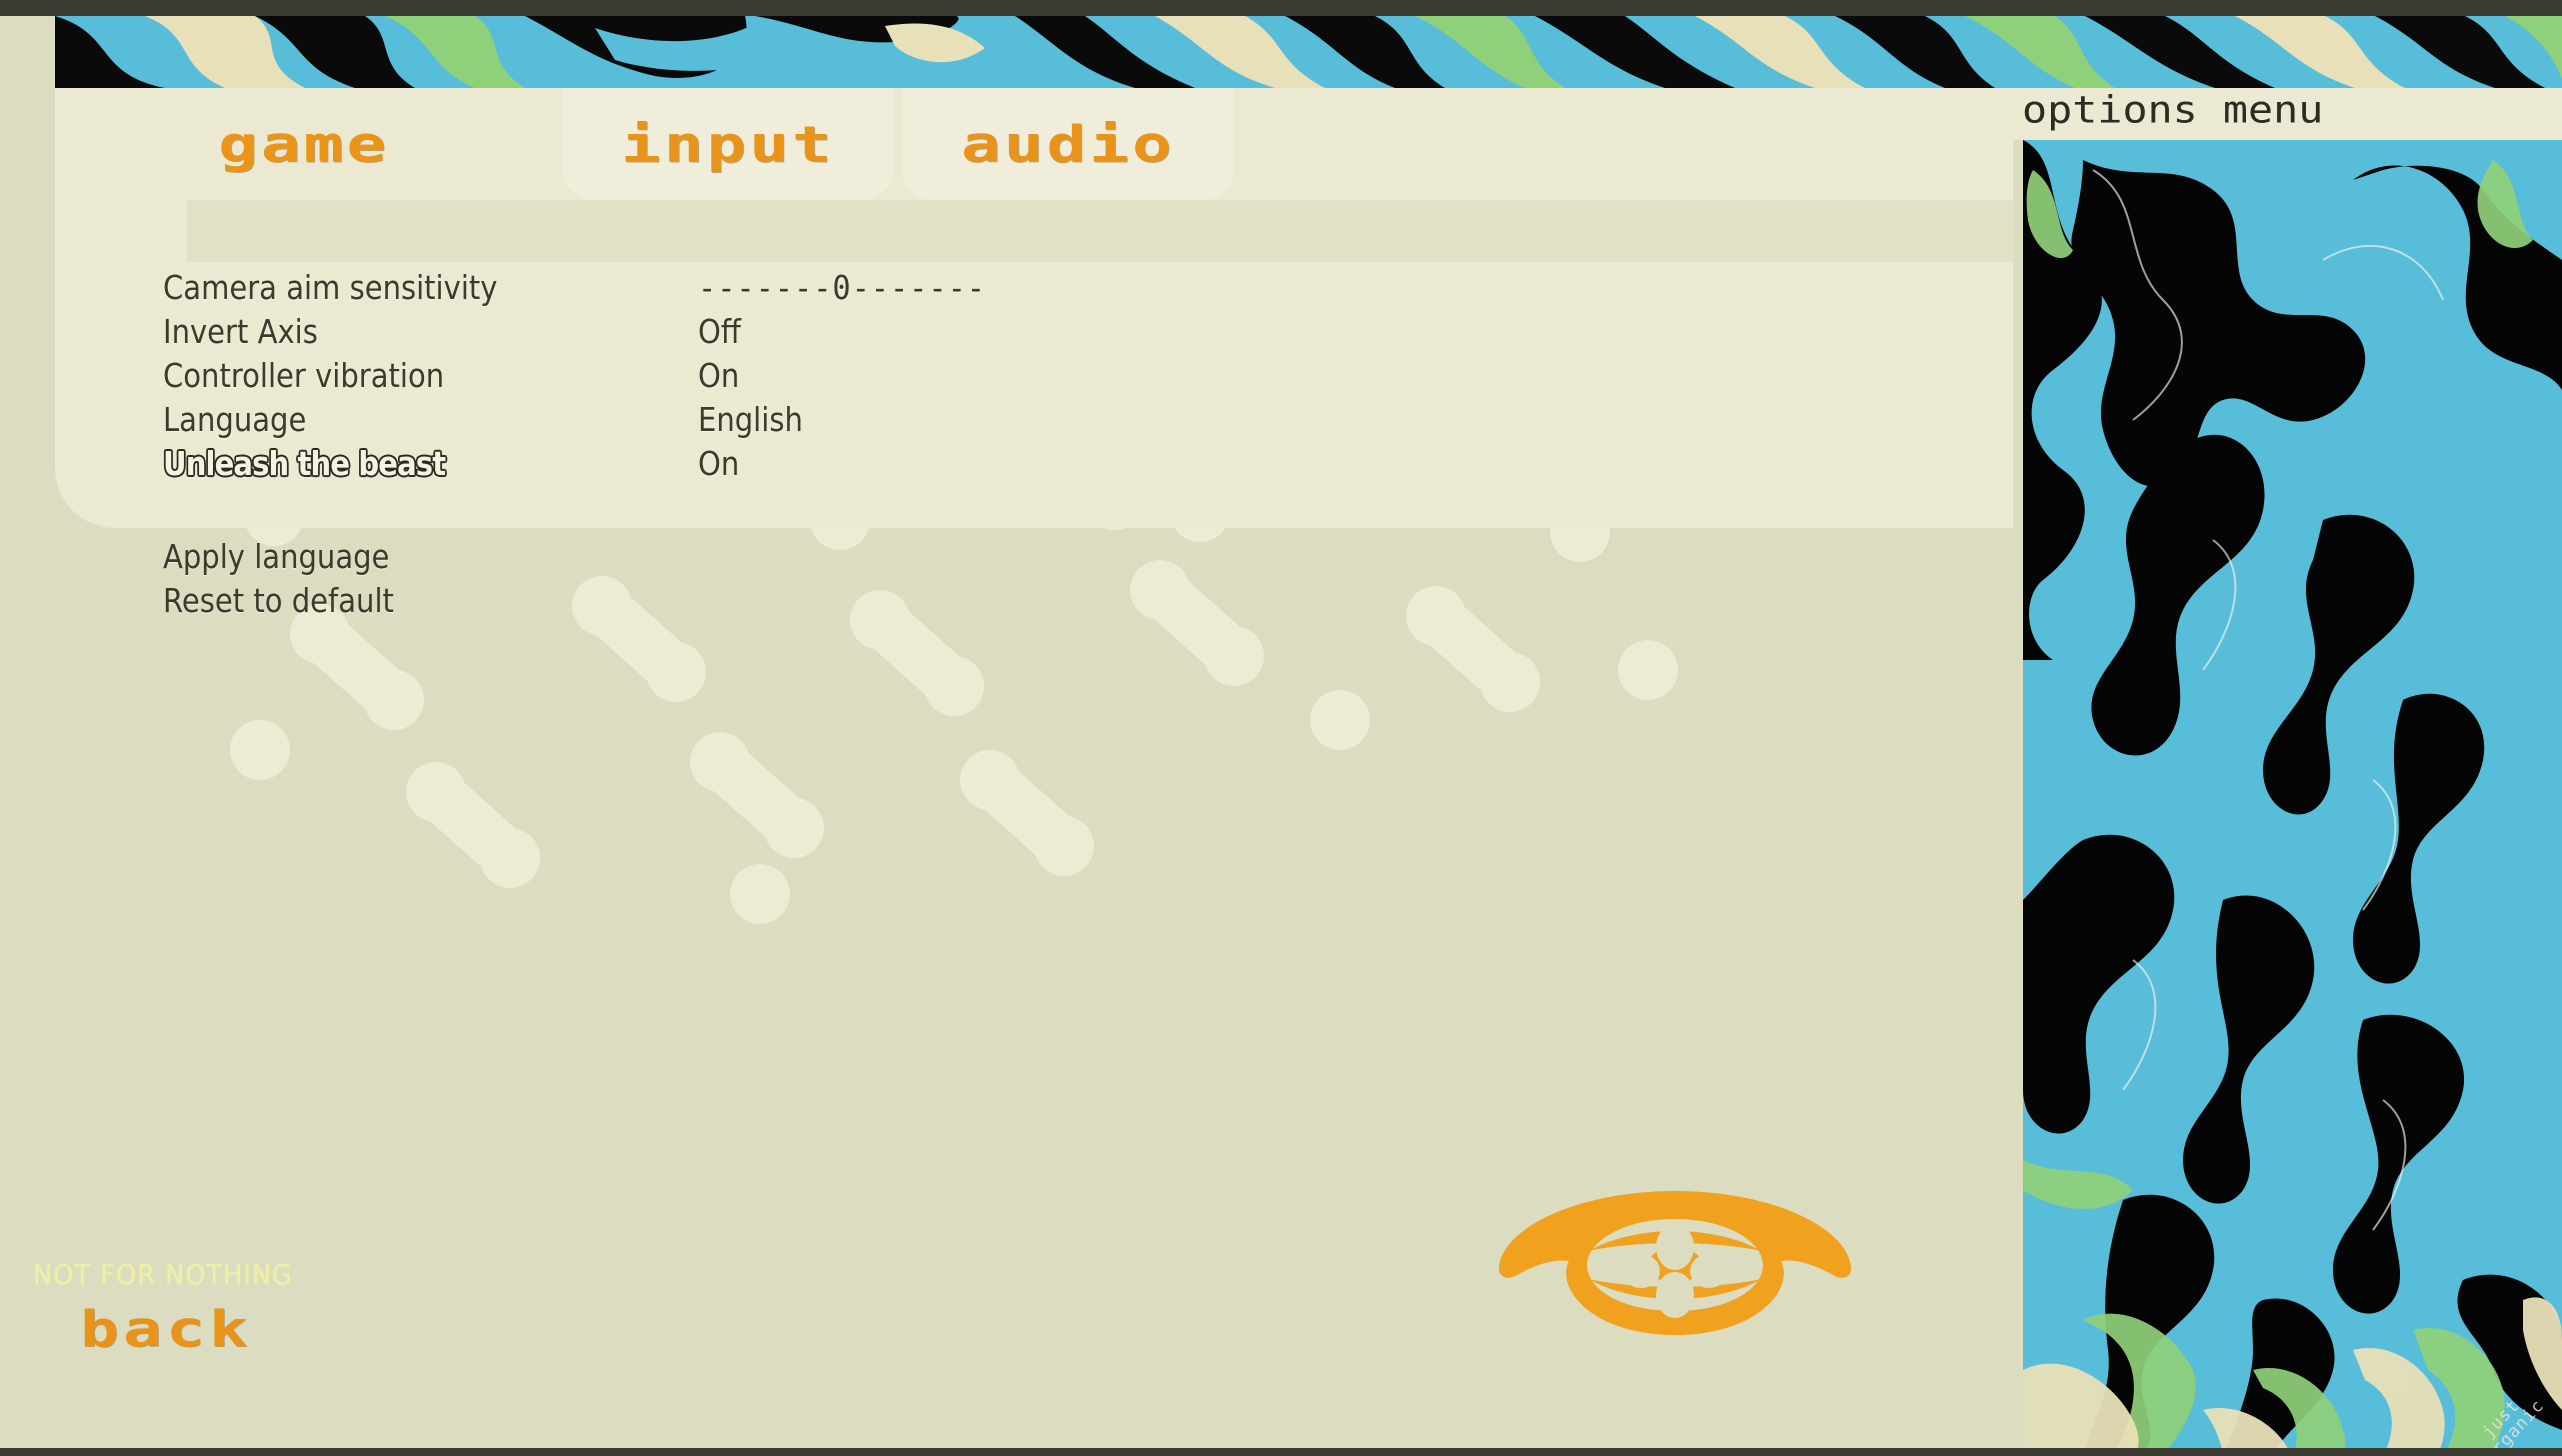 The height and width of the screenshot is (1456, 2562). I want to click on setting-label: Camera aim sensitivity, so click(330, 287).